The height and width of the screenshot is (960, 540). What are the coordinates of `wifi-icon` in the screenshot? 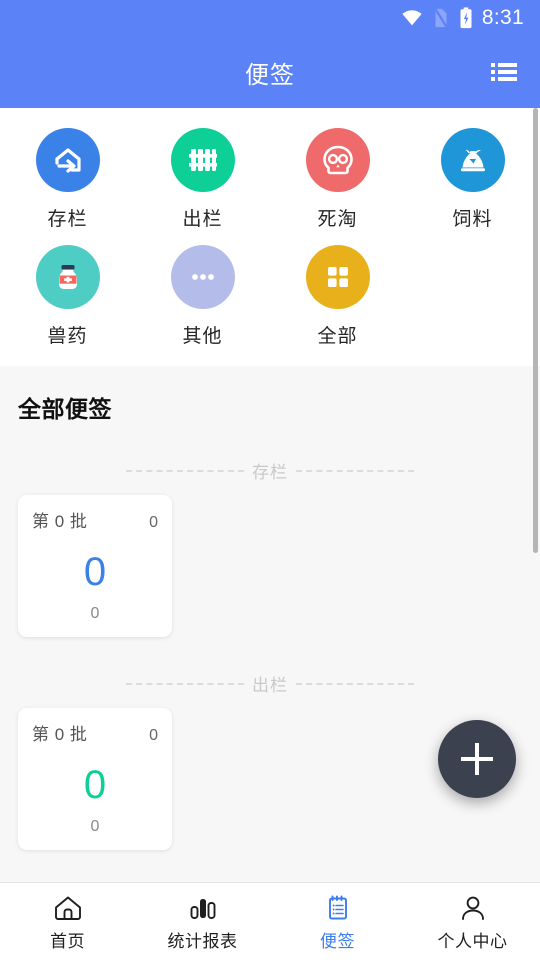 It's located at (412, 18).